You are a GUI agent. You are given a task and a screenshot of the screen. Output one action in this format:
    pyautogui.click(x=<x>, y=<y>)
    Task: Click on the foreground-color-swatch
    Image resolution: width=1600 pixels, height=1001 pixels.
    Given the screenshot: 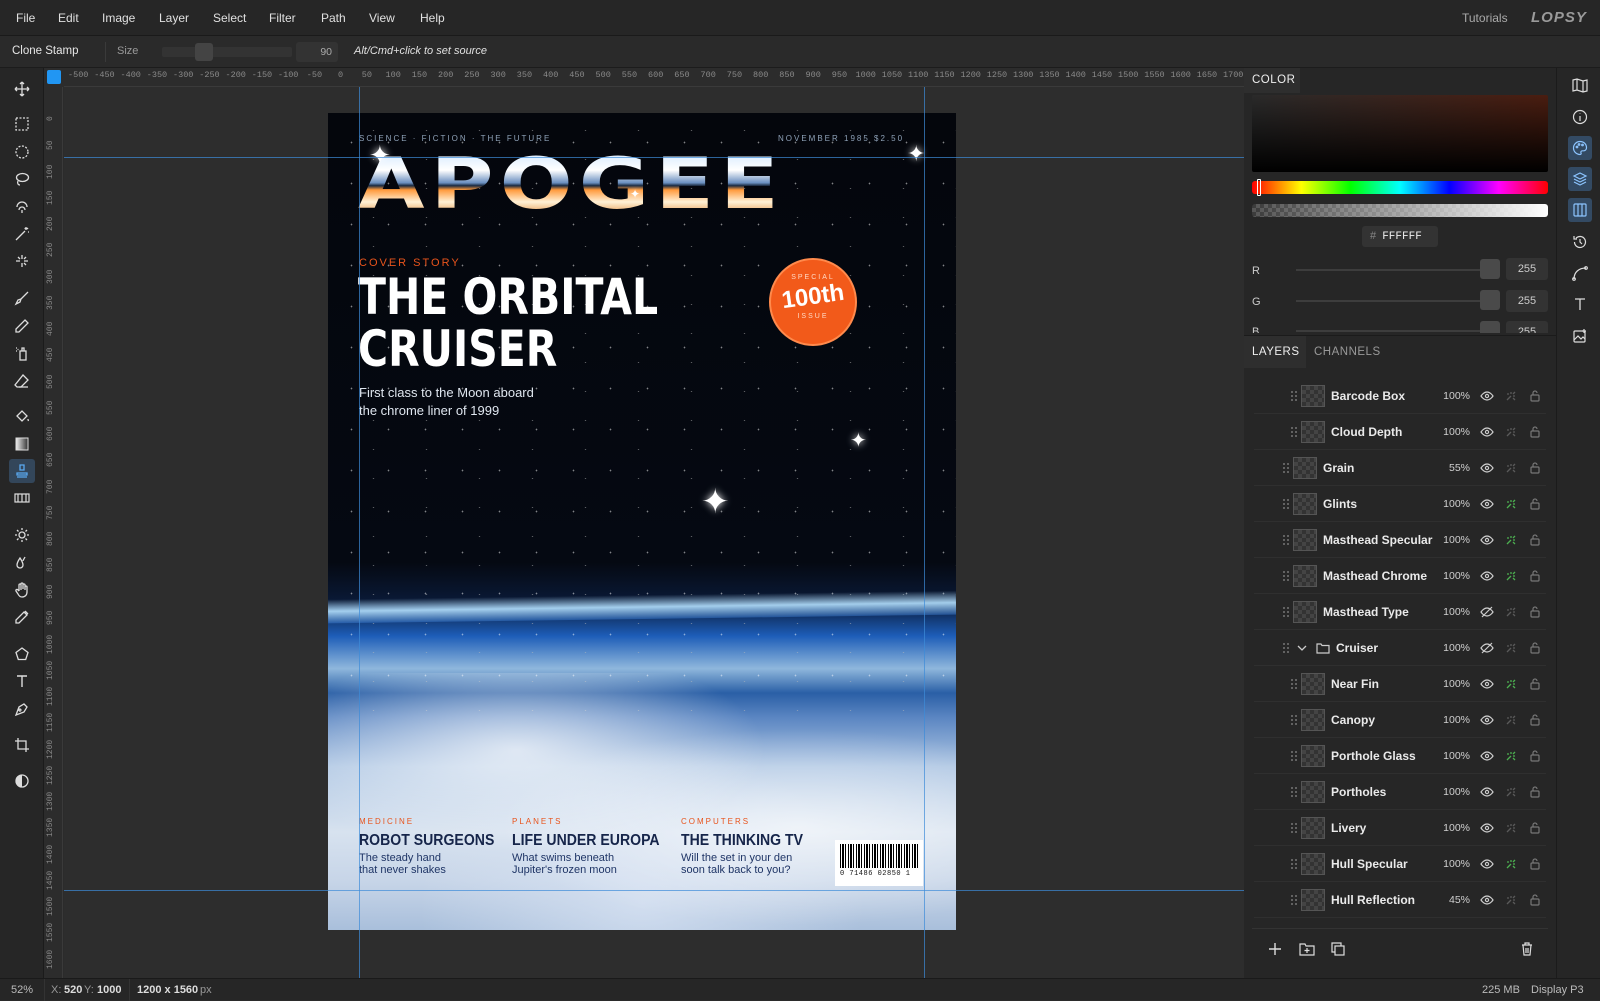 What is the action you would take?
    pyautogui.click(x=54, y=77)
    